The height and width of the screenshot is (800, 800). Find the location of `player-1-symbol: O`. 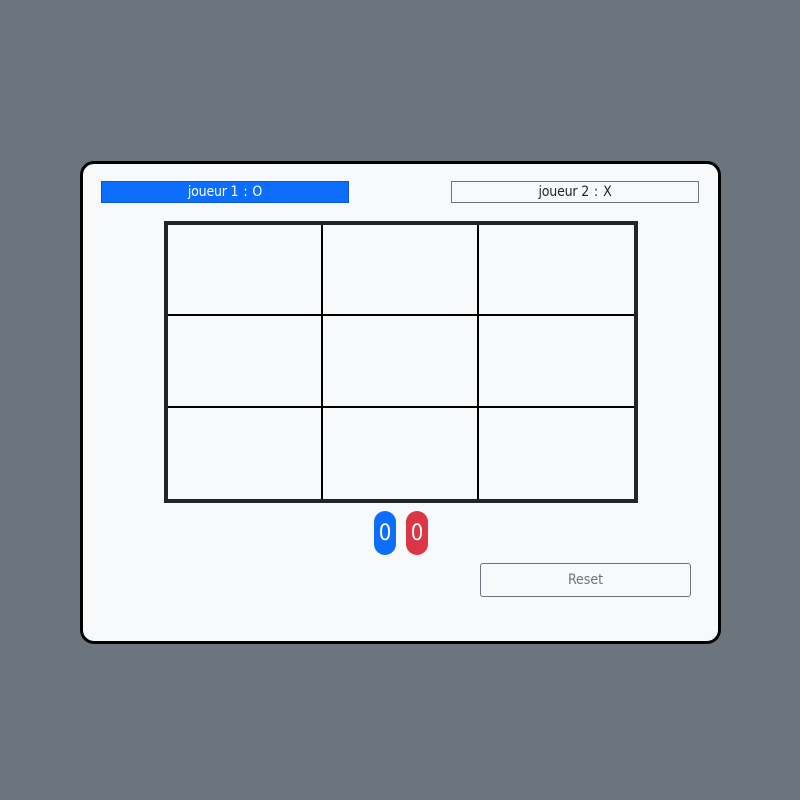

player-1-symbol: O is located at coordinates (257, 192).